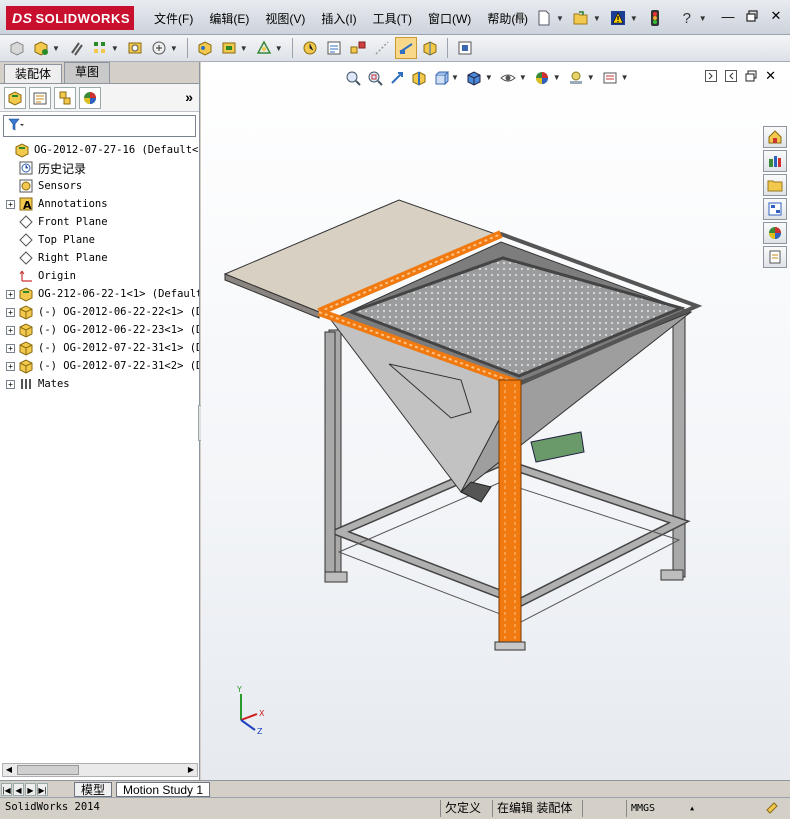  I want to click on close-icon: ✕, so click(776, 16).